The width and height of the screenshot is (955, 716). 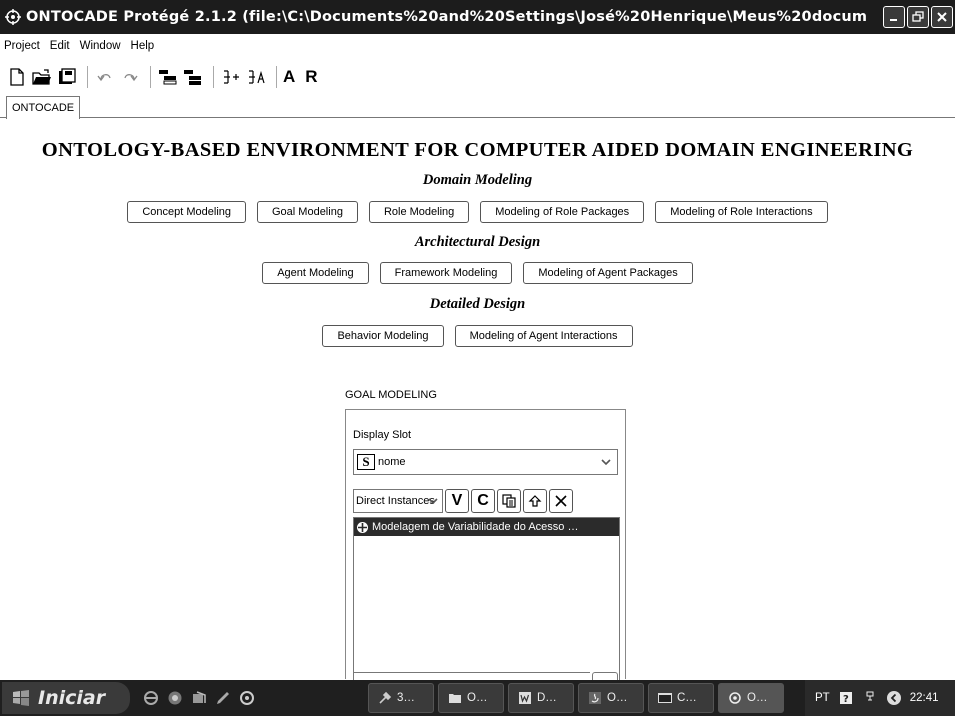 I want to click on quick-launch, so click(x=199, y=698).